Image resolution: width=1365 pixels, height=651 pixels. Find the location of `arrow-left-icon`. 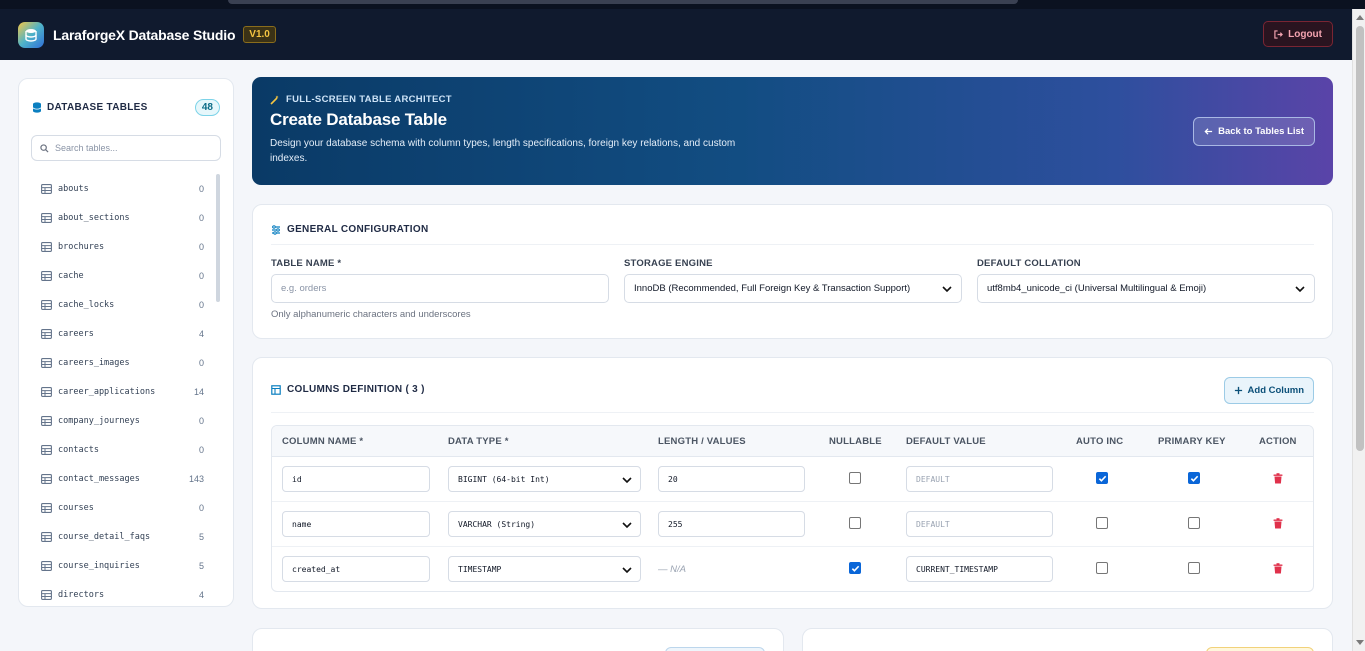

arrow-left-icon is located at coordinates (1208, 131).